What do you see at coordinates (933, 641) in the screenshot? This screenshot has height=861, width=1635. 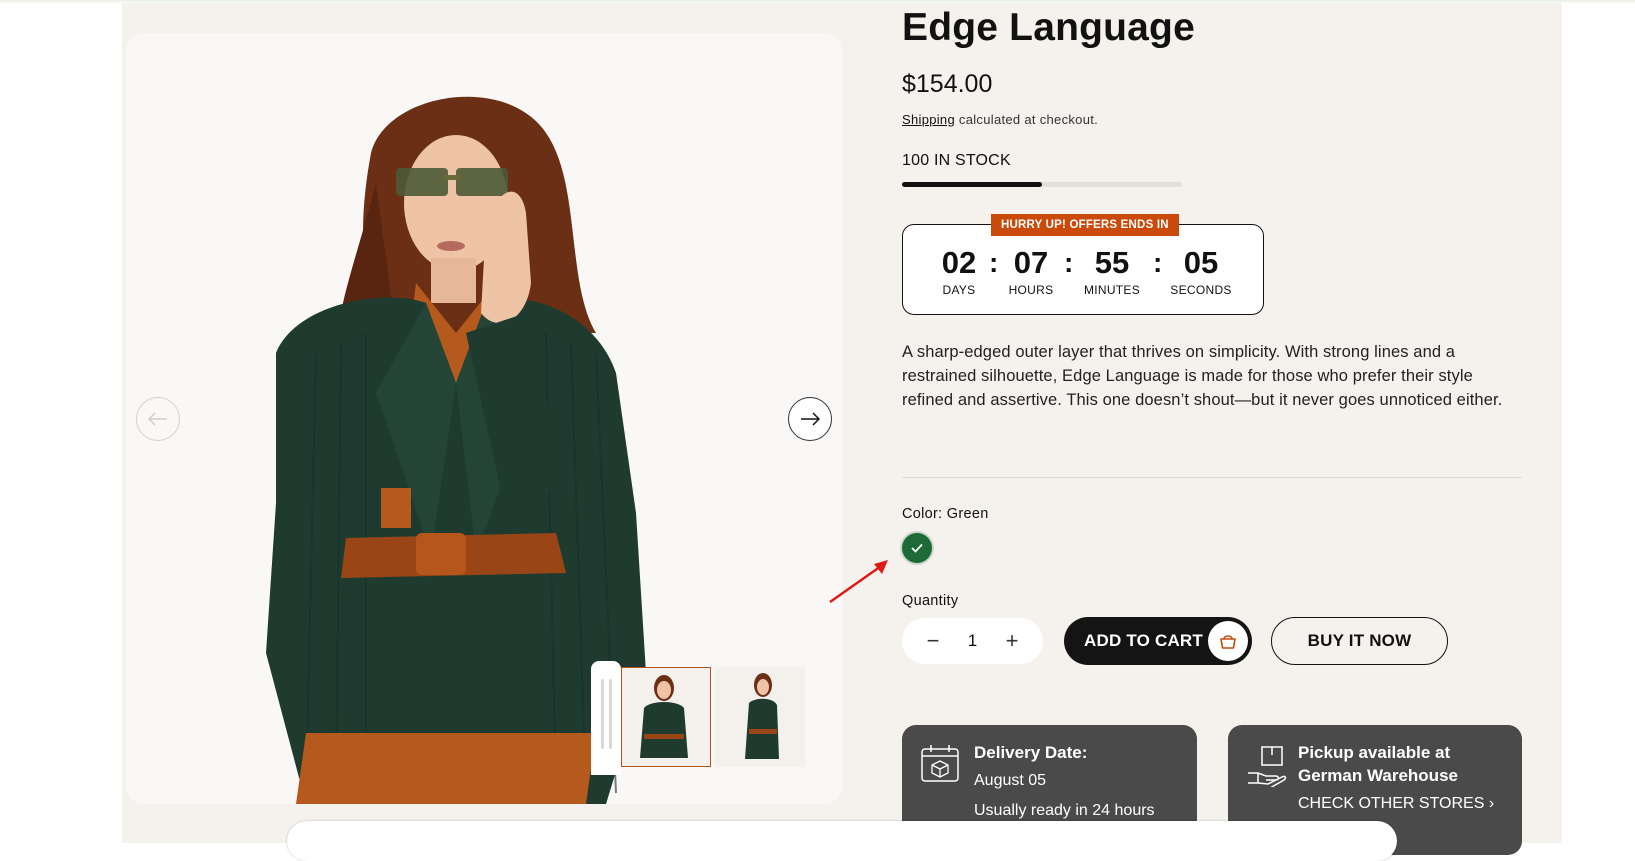 I see `quantity-decrease-button: −` at bounding box center [933, 641].